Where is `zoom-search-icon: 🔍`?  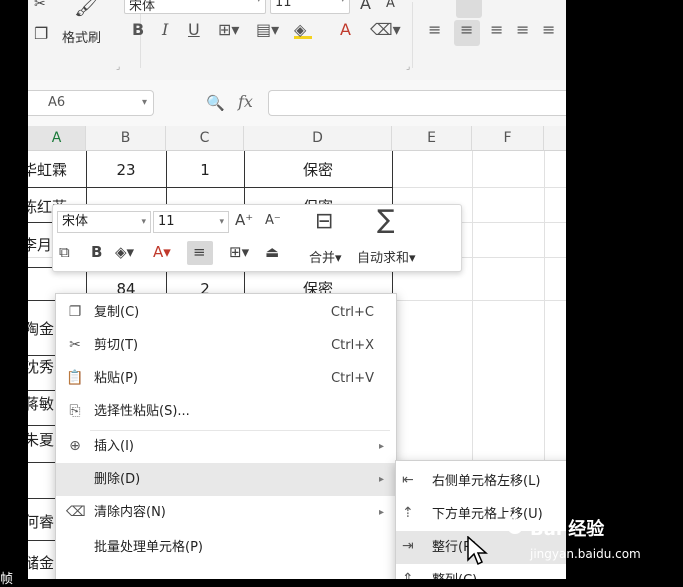
zoom-search-icon: 🔍 is located at coordinates (215, 103).